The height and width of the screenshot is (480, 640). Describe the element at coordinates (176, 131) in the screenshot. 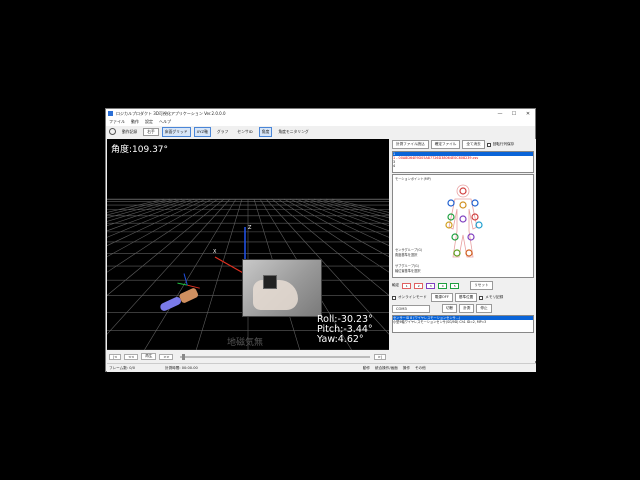

I see `toggle-floor-grid: 床面グリッド` at that location.